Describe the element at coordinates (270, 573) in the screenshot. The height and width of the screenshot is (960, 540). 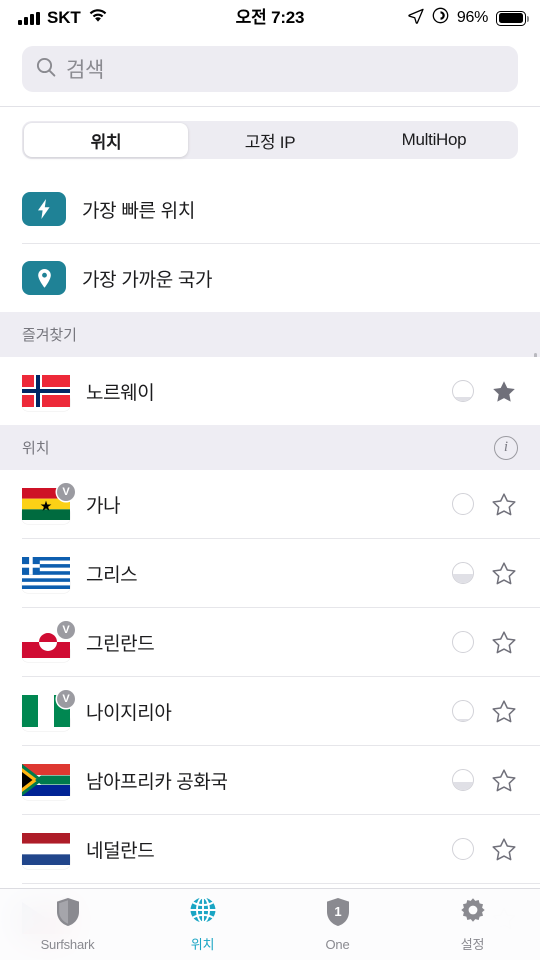
I see `list-item-greece: 그리스` at that location.